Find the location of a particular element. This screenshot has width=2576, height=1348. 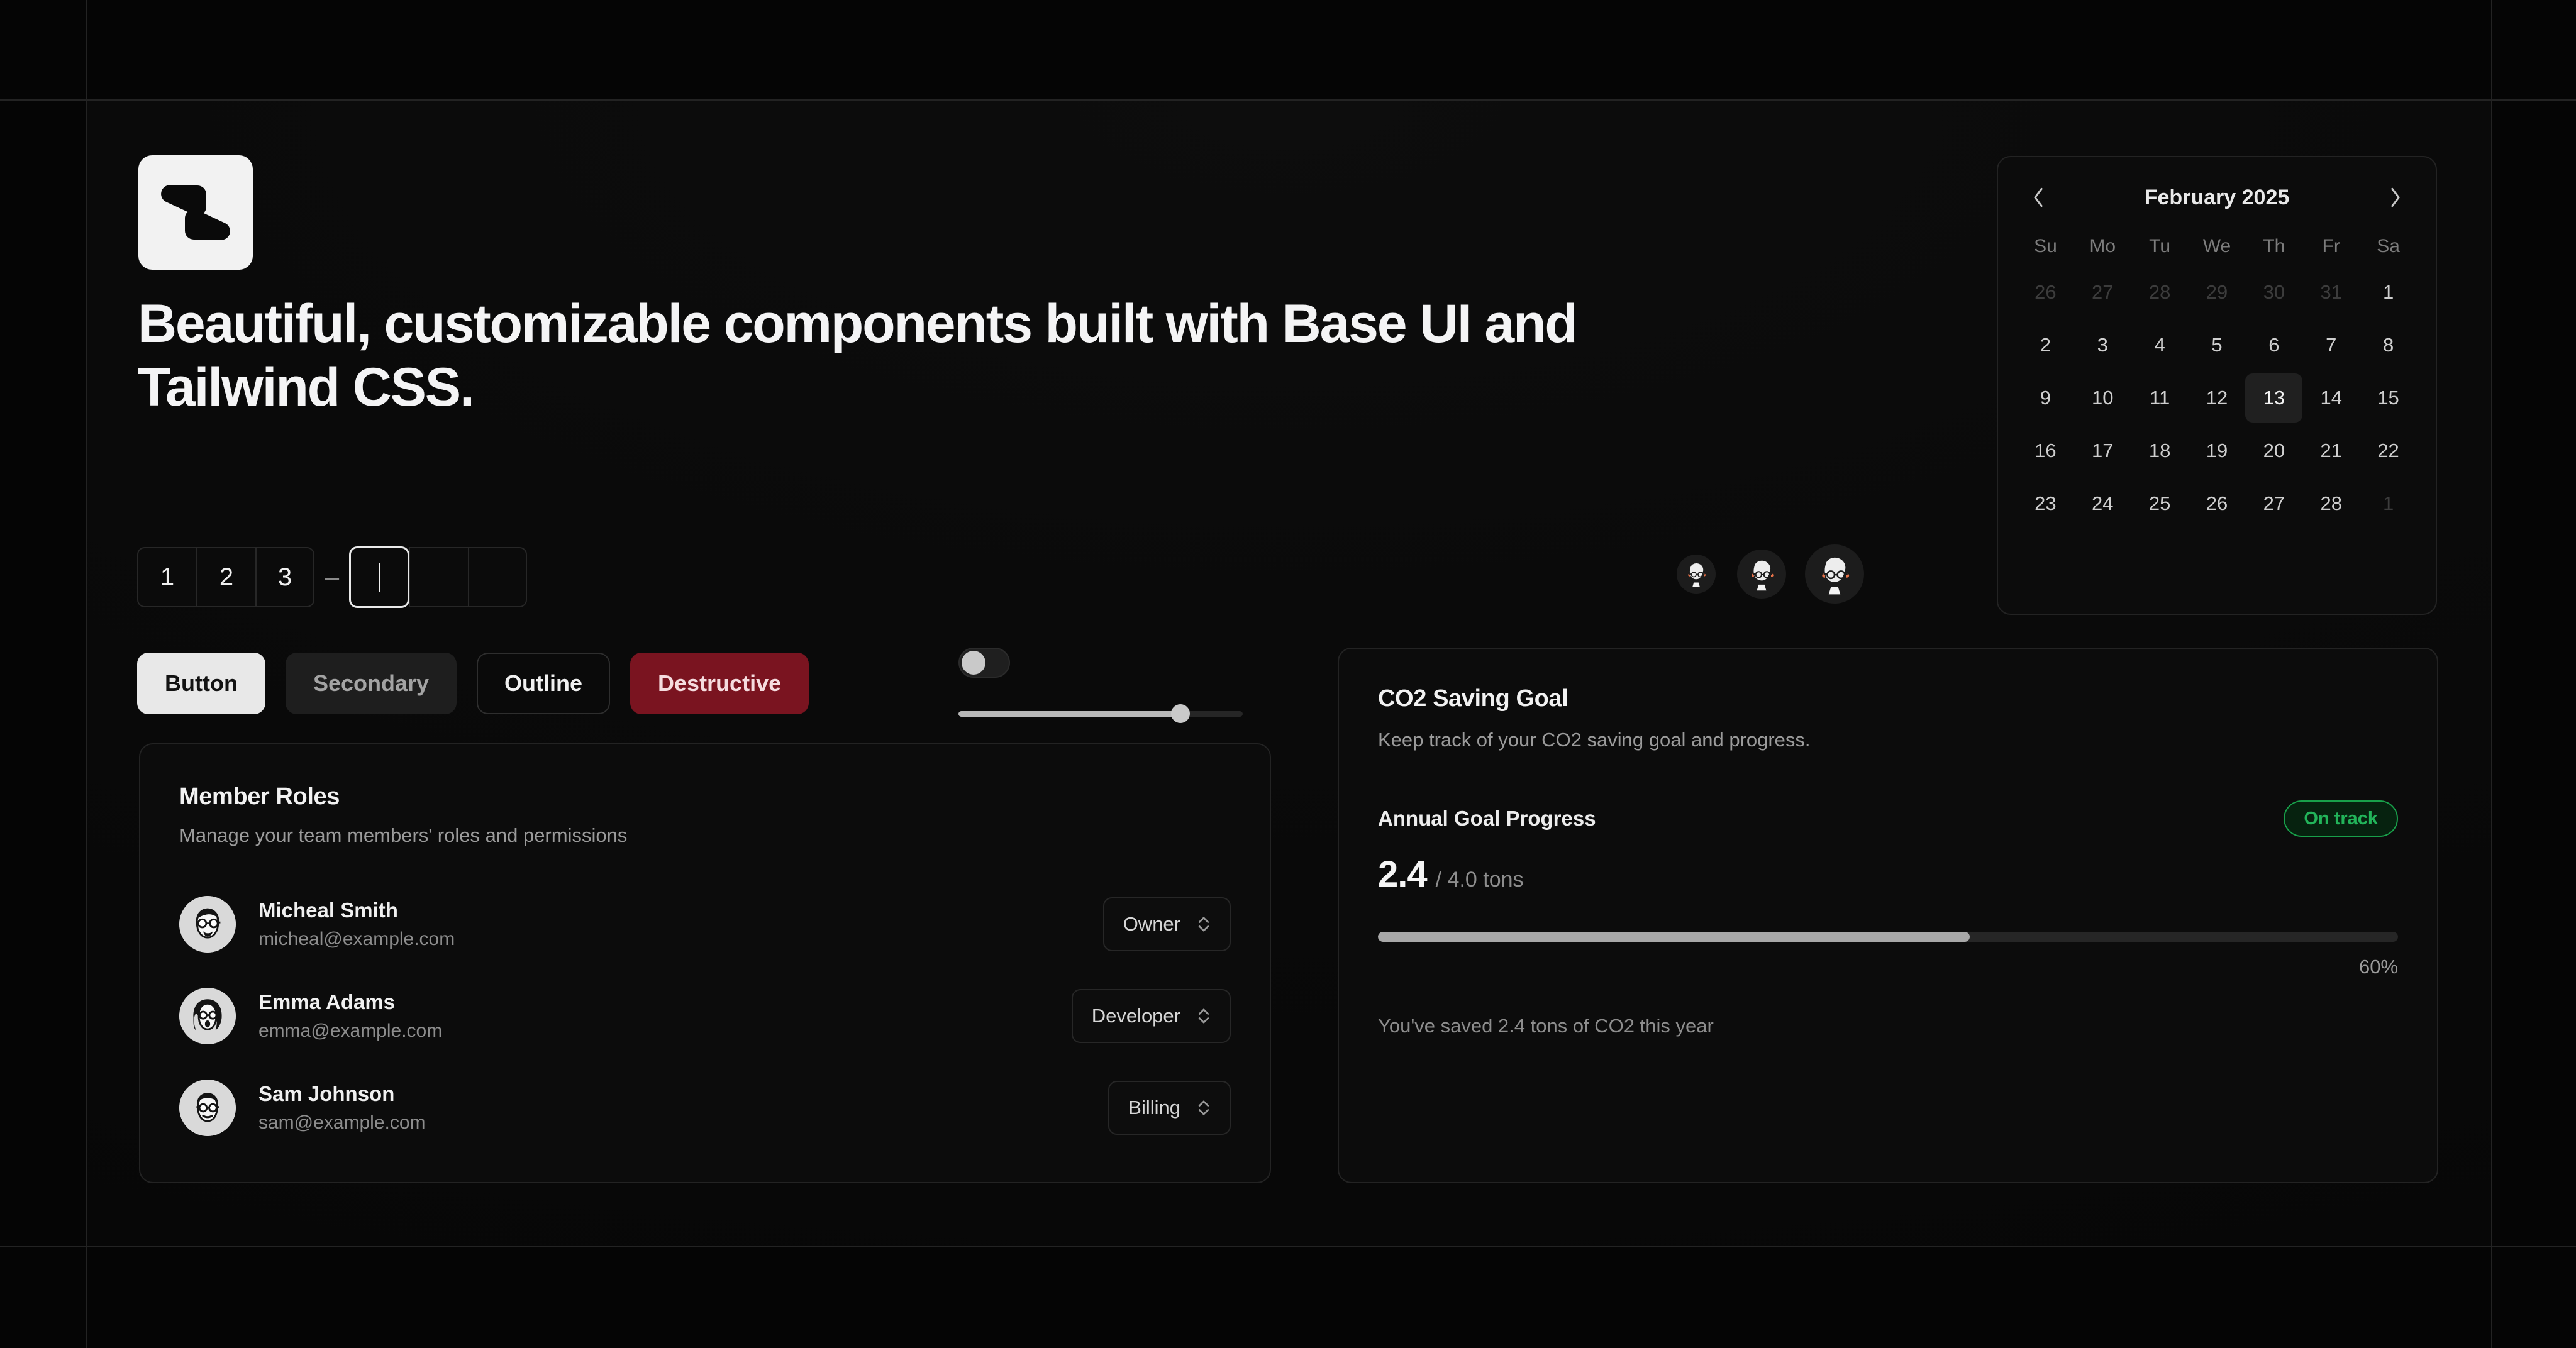

calendar-next-button is located at coordinates (2395, 197).